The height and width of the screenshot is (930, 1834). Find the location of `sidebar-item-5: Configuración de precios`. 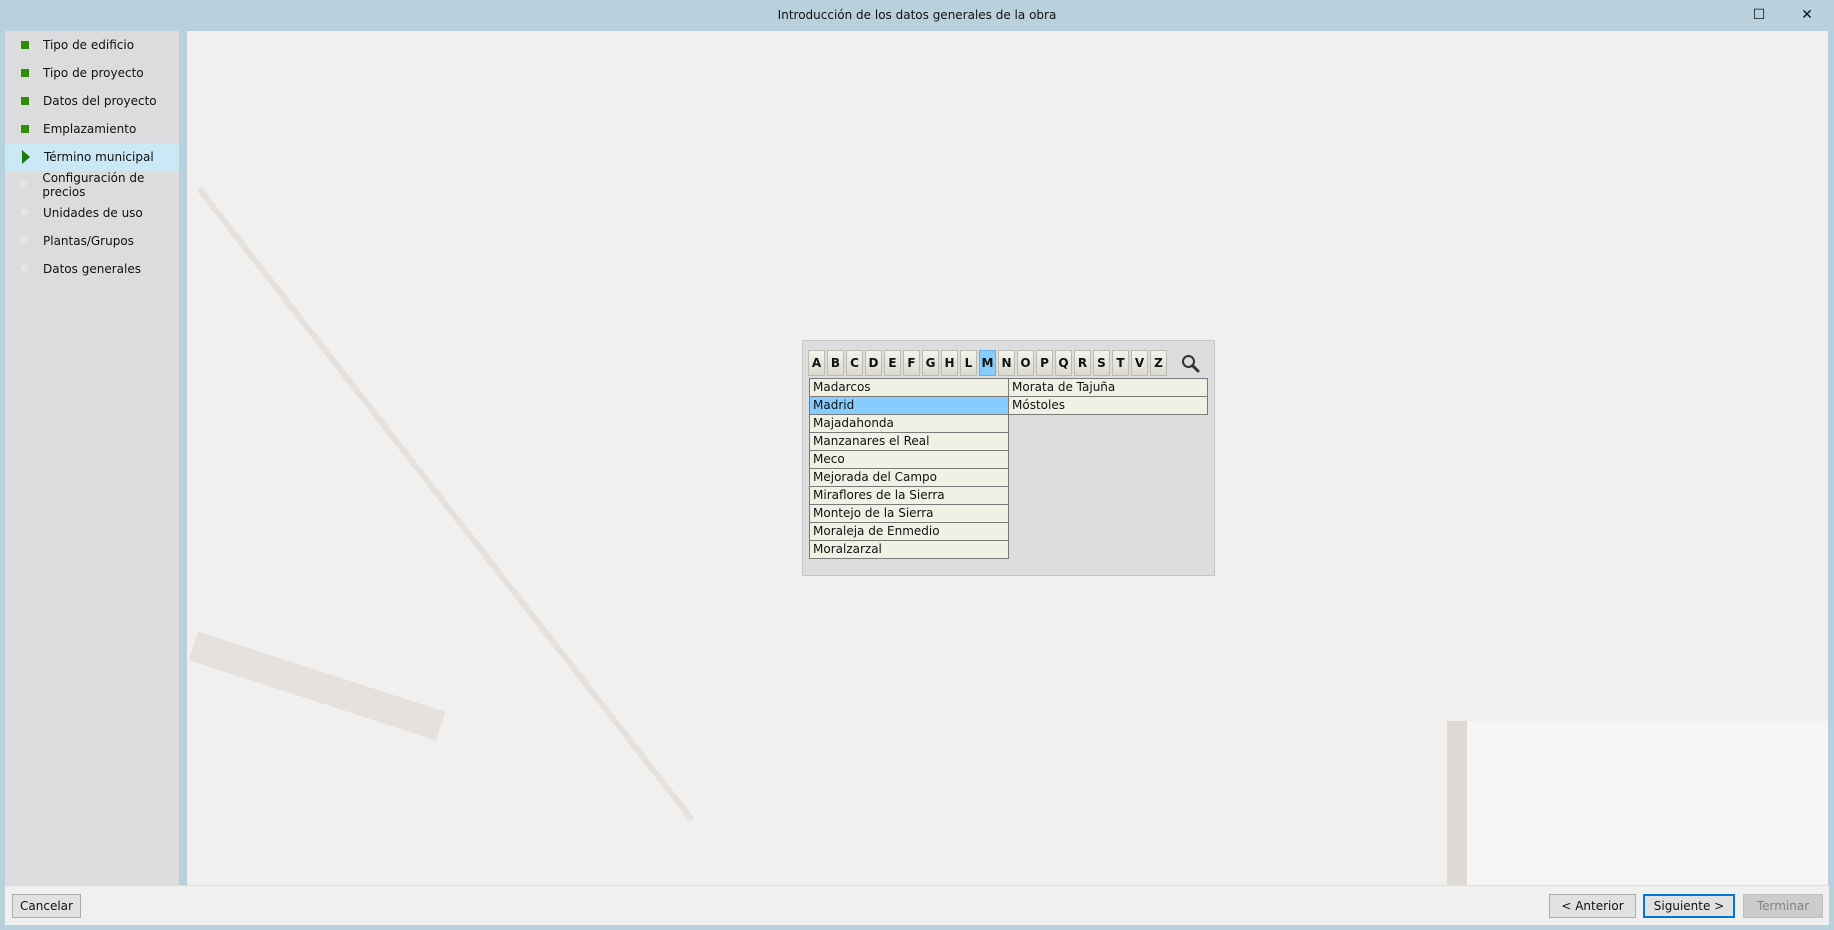

sidebar-item-5: Configuración de precios is located at coordinates (92, 185).